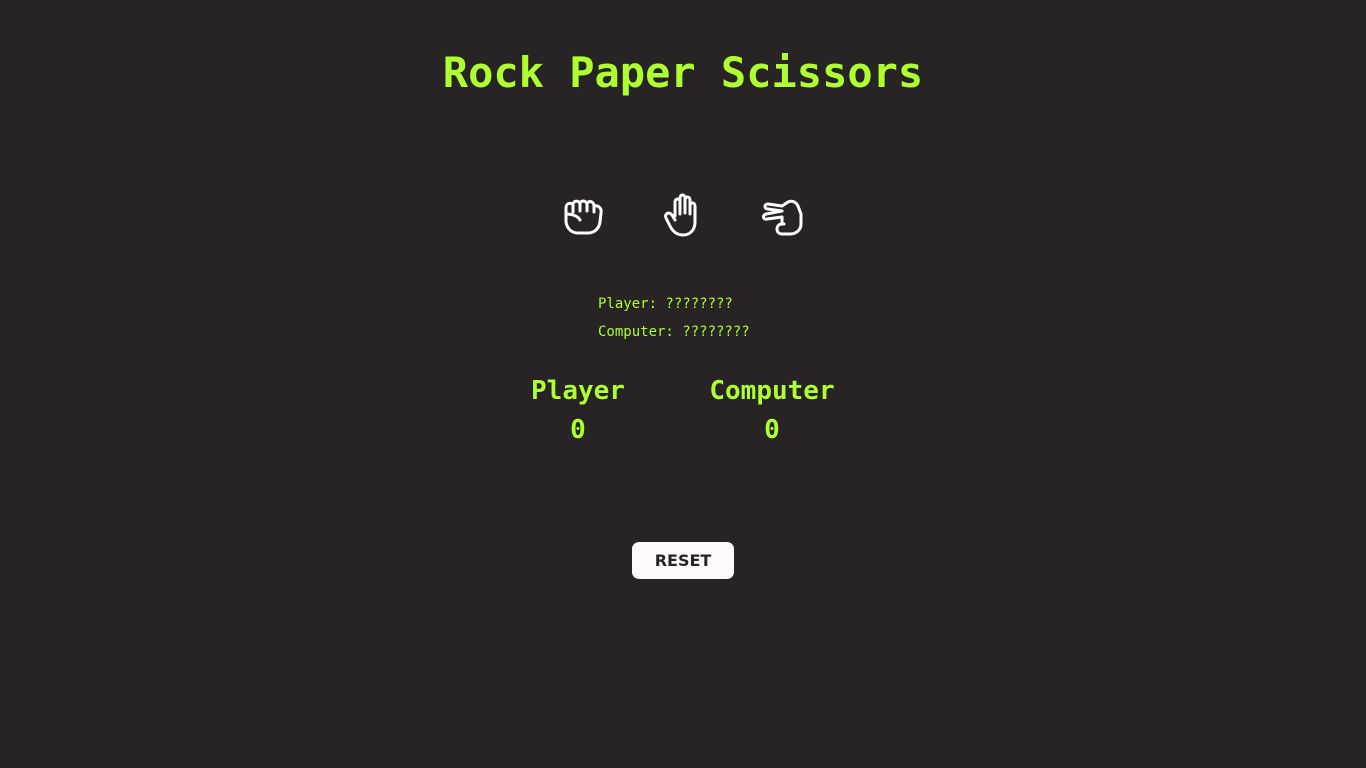  Describe the element at coordinates (772, 430) in the screenshot. I see `computer-score-value: 0` at that location.